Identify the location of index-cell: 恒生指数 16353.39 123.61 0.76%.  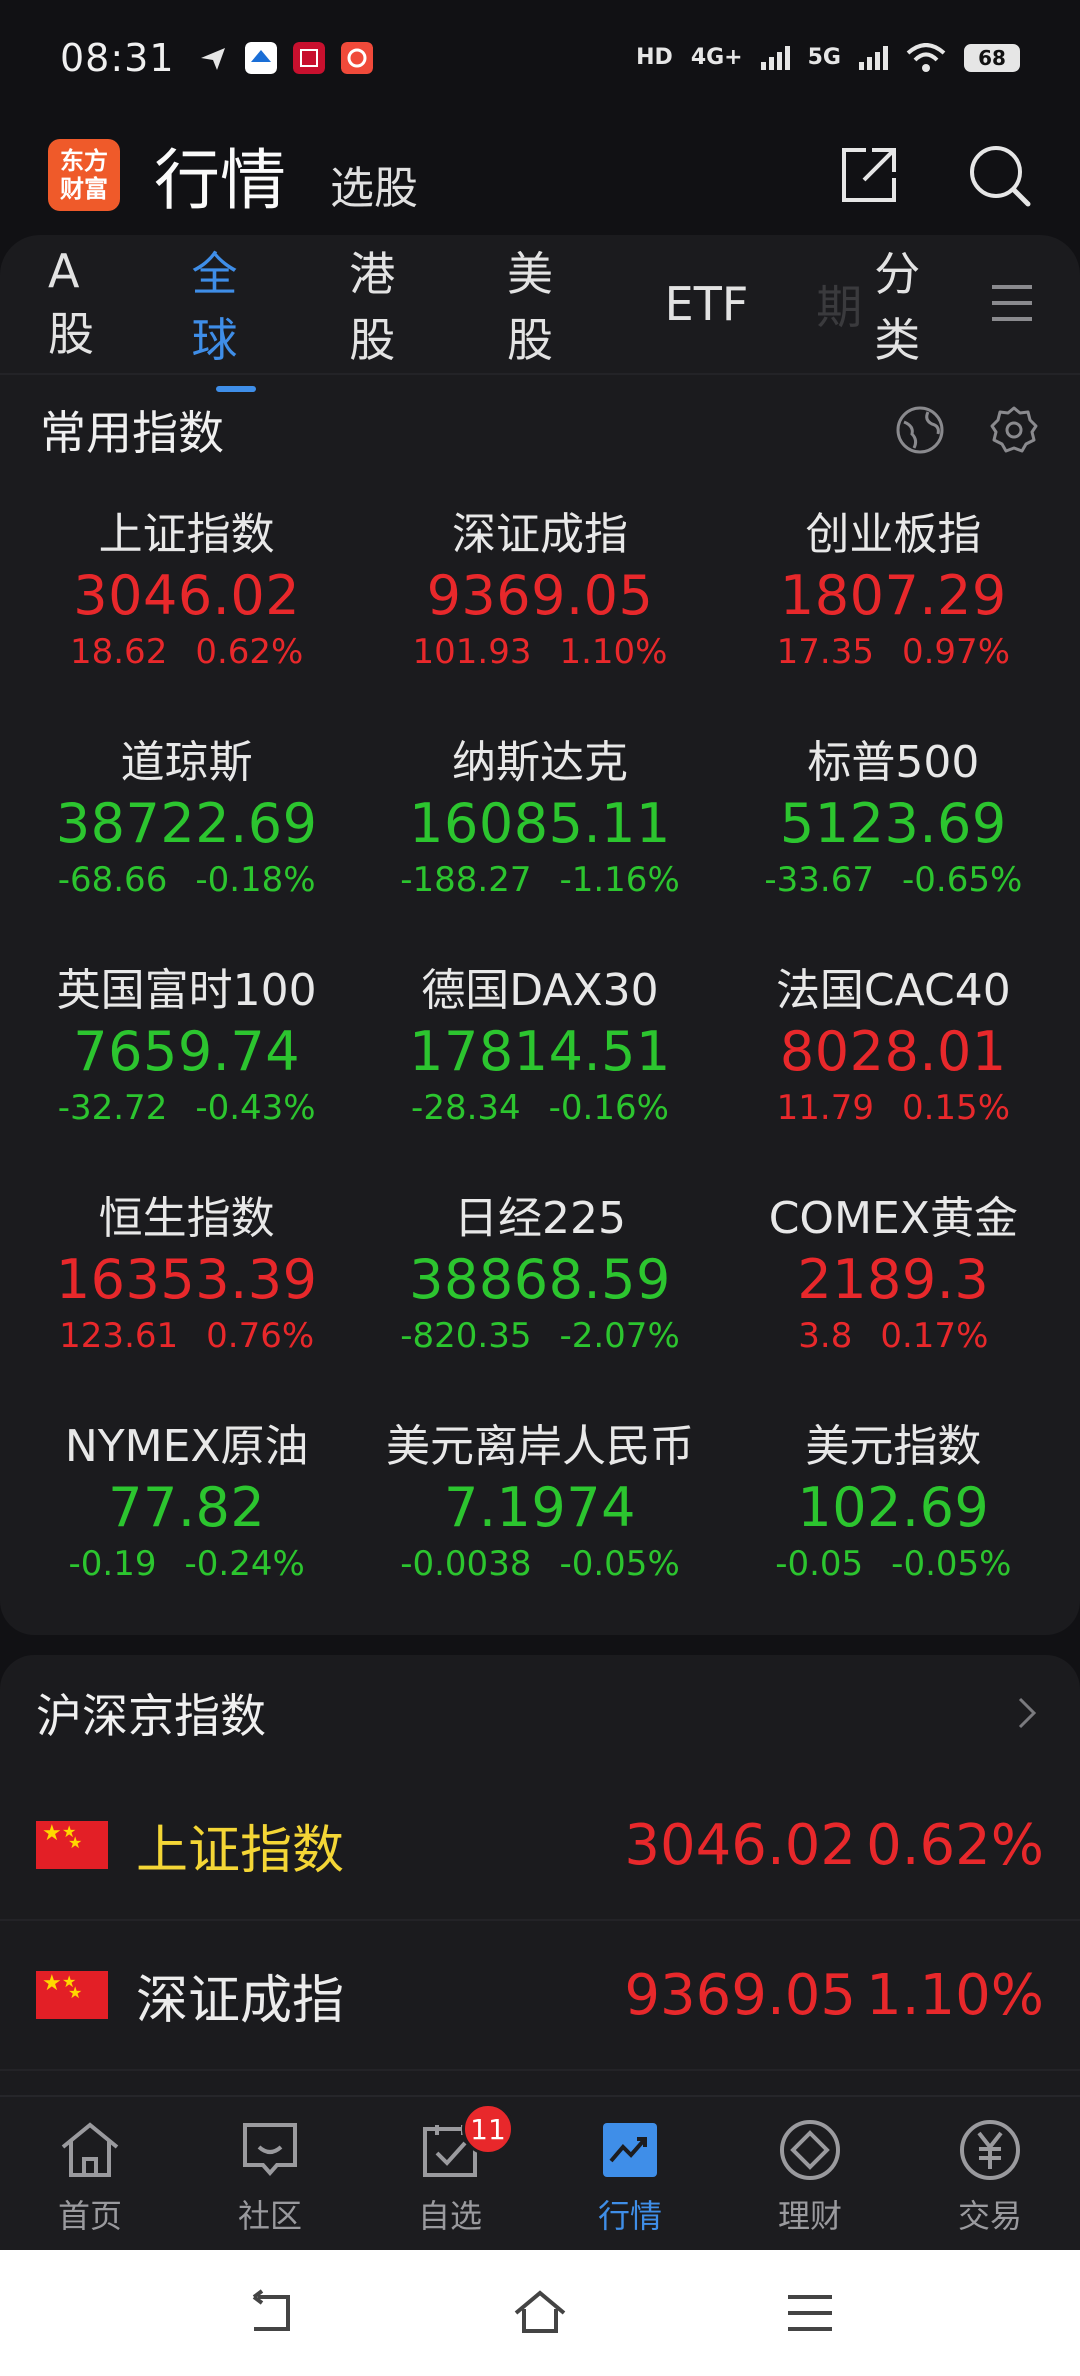
(186, 1283).